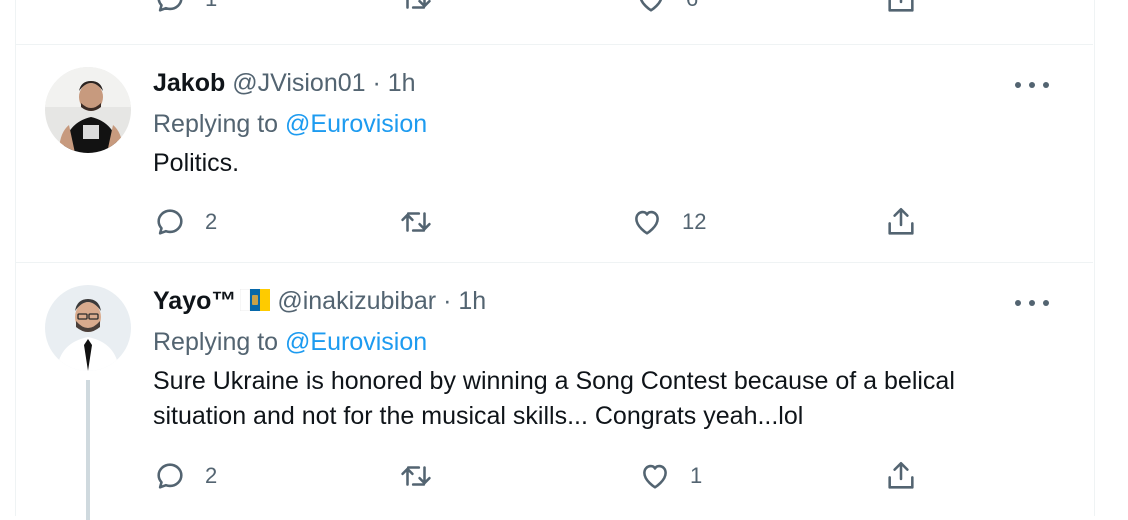 Image resolution: width=1128 pixels, height=520 pixels. I want to click on like-button: 1, so click(670, 476).